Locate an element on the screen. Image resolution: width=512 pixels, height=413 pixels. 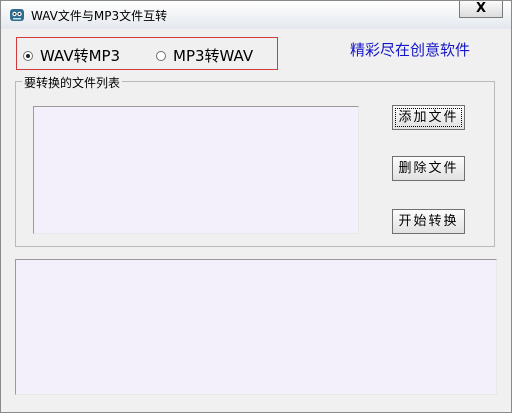
add-file-button: 添加文件 is located at coordinates (428, 117).